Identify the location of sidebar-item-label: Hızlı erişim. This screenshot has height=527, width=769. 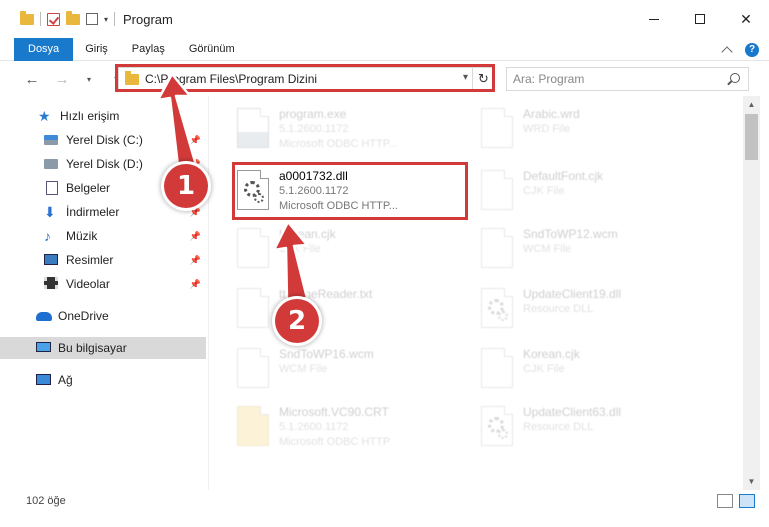
(90, 116).